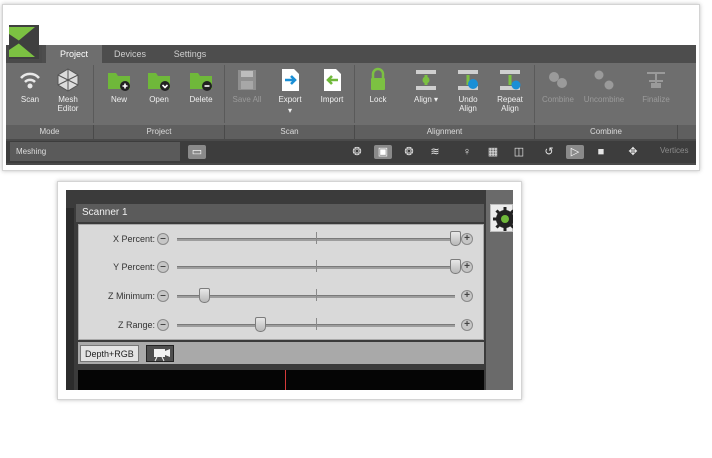 The image size is (712, 458). I want to click on mesh-editor-label: Mesh Editor, so click(68, 104).